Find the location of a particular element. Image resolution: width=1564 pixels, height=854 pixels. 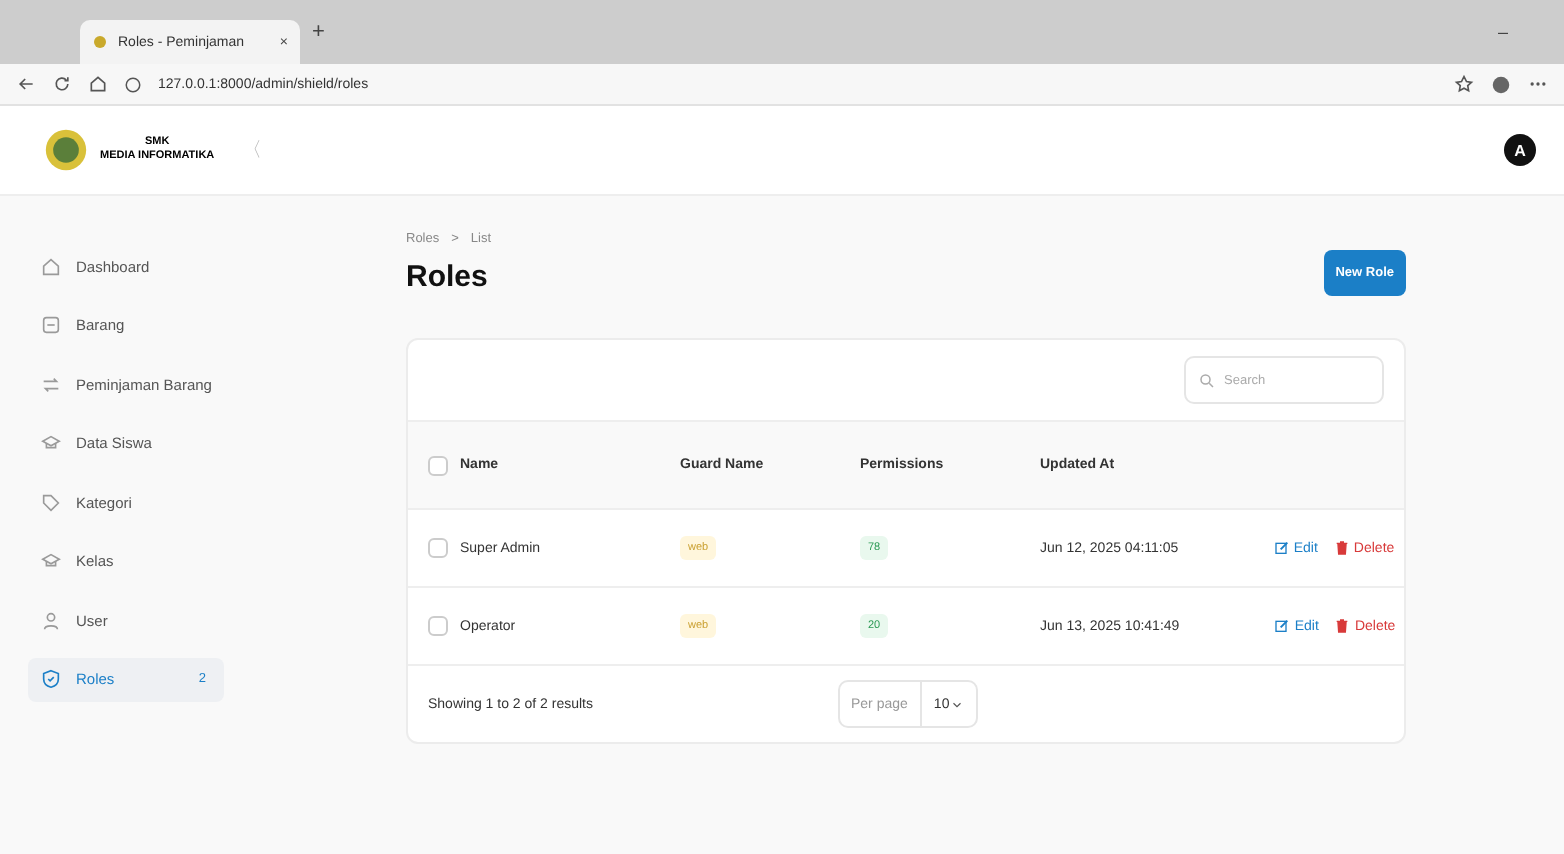

new-tab-button: + is located at coordinates (318, 32).